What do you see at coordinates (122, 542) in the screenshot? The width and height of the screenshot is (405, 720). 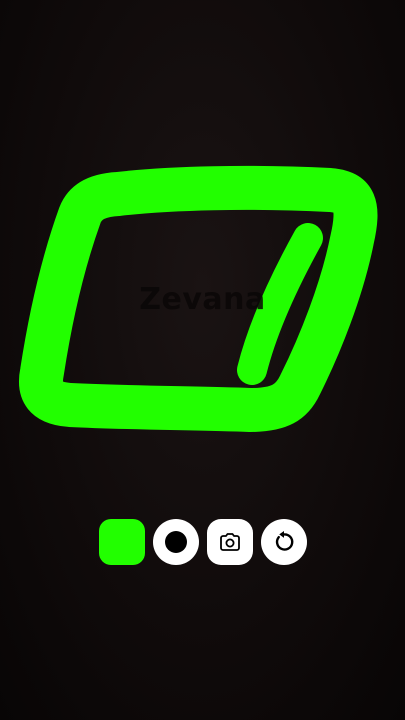 I see `color-swatch-button` at bounding box center [122, 542].